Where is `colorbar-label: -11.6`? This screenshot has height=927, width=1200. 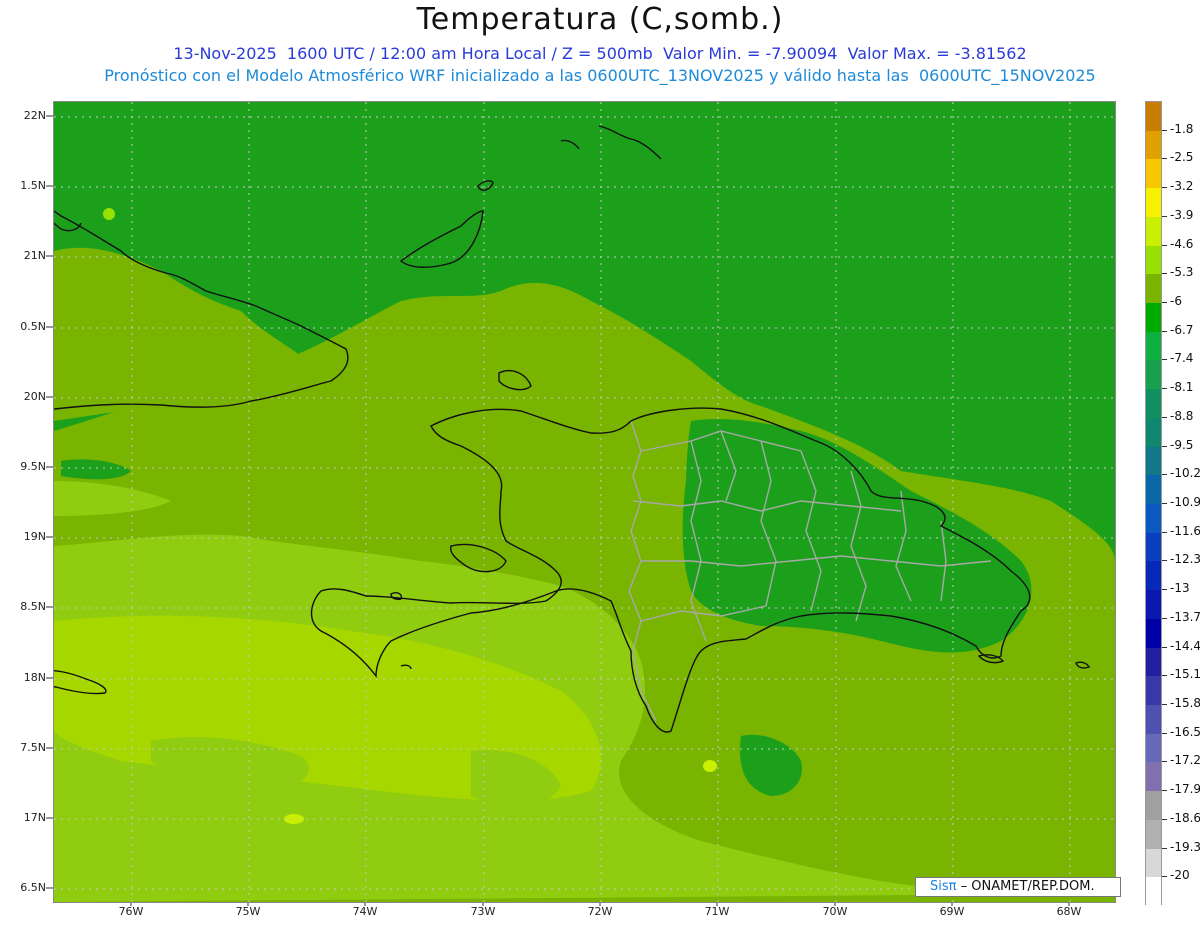 colorbar-label: -11.6 is located at coordinates (1185, 530).